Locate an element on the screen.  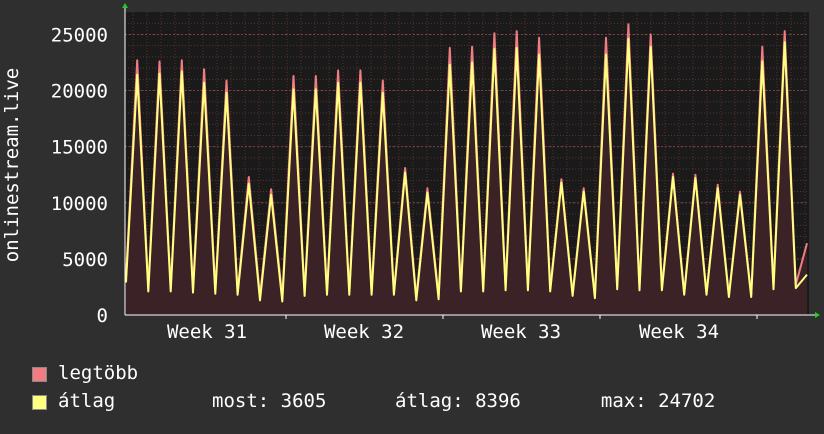
y-tick-label: 20000 is located at coordinates (79, 92).